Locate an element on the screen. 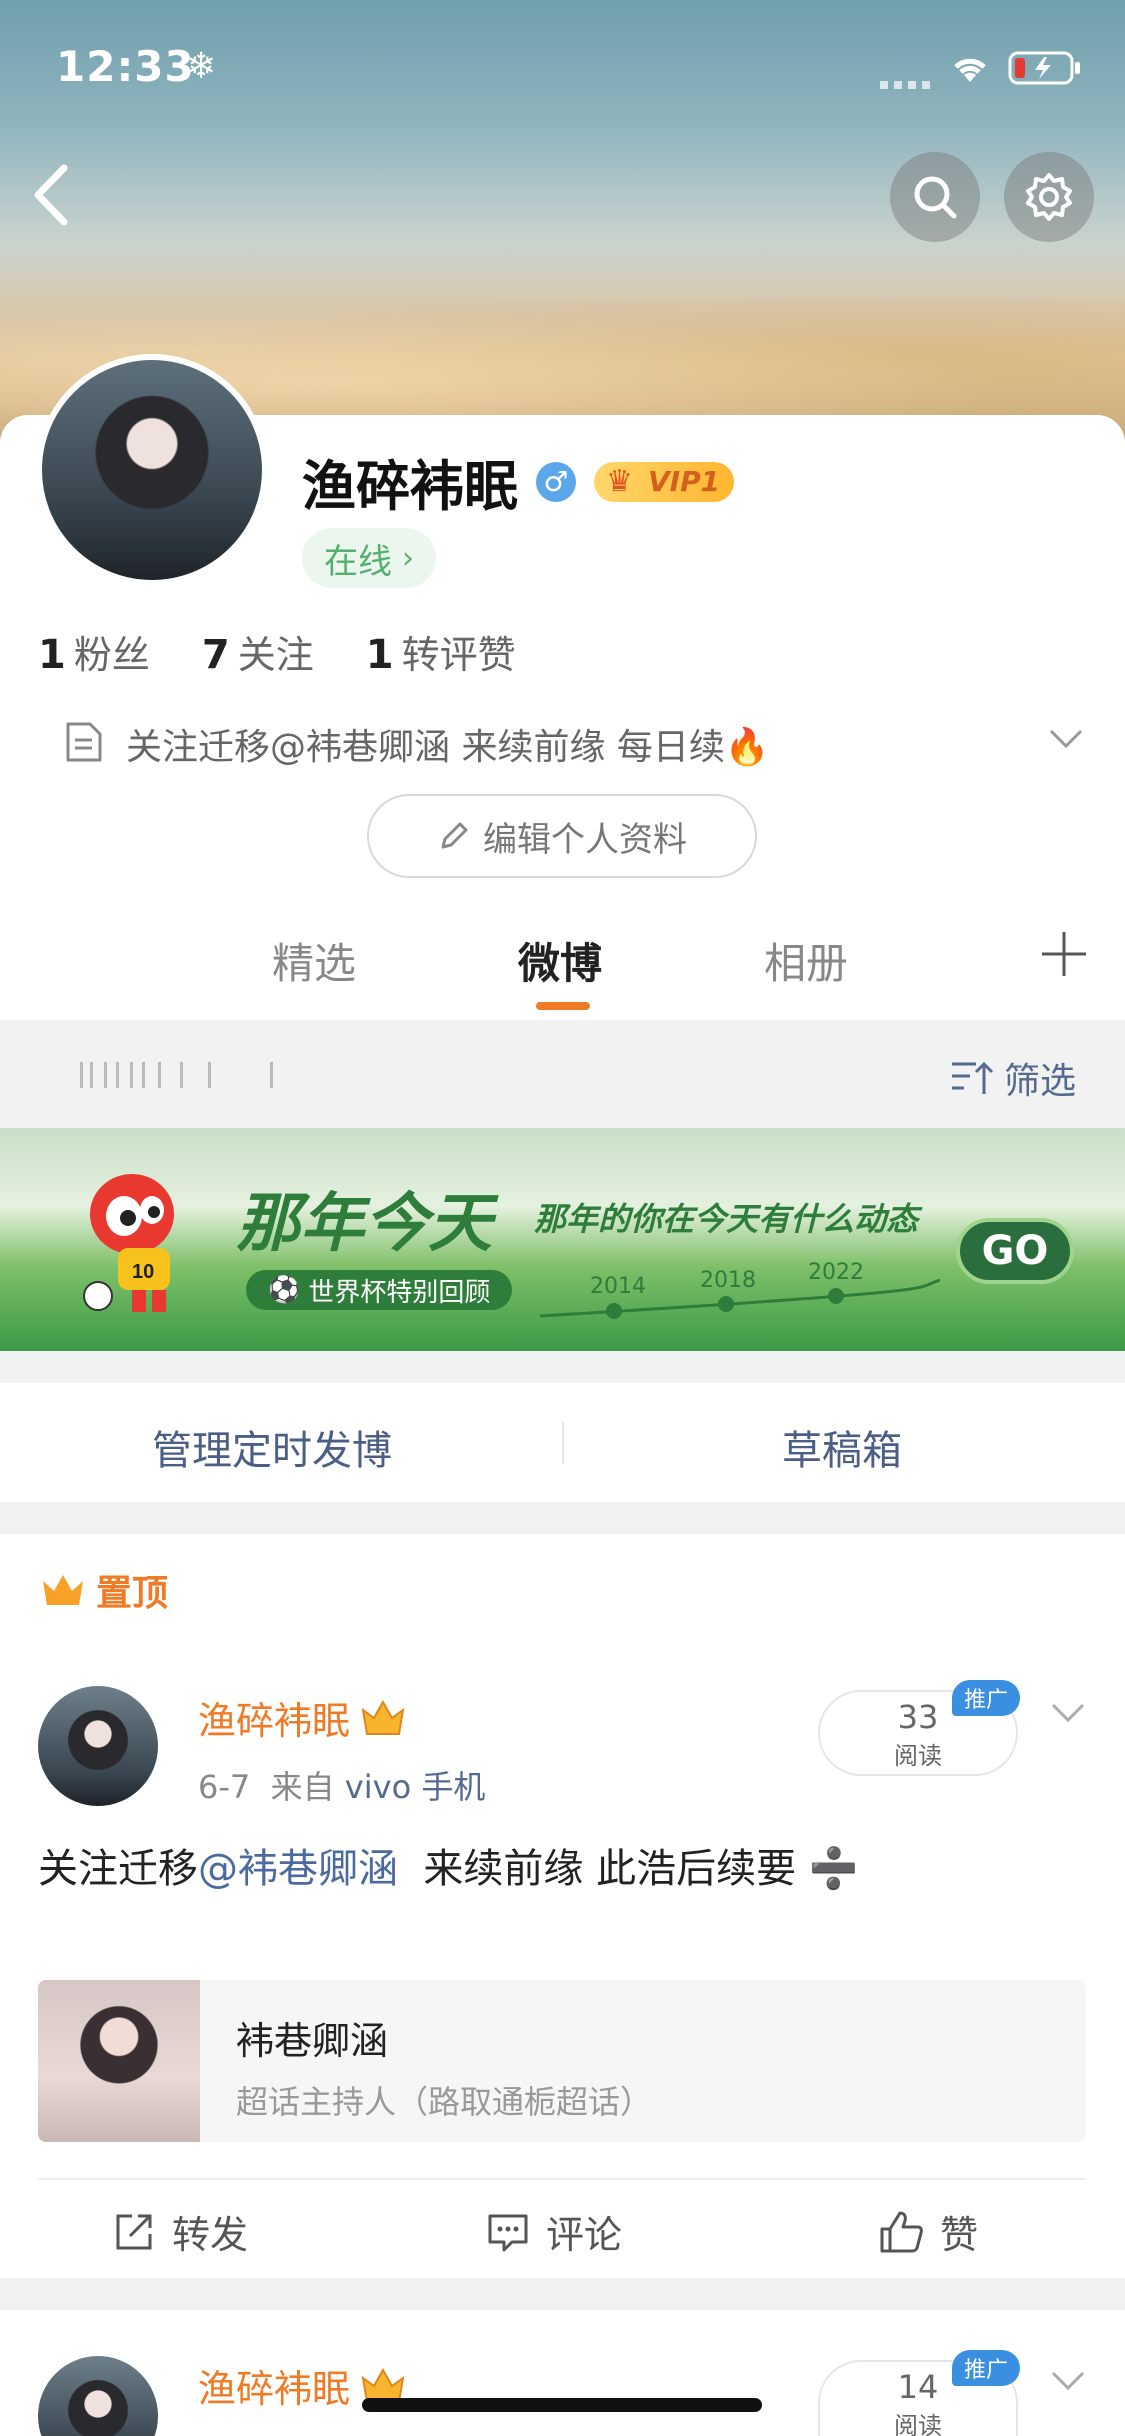  search-button is located at coordinates (935, 197).